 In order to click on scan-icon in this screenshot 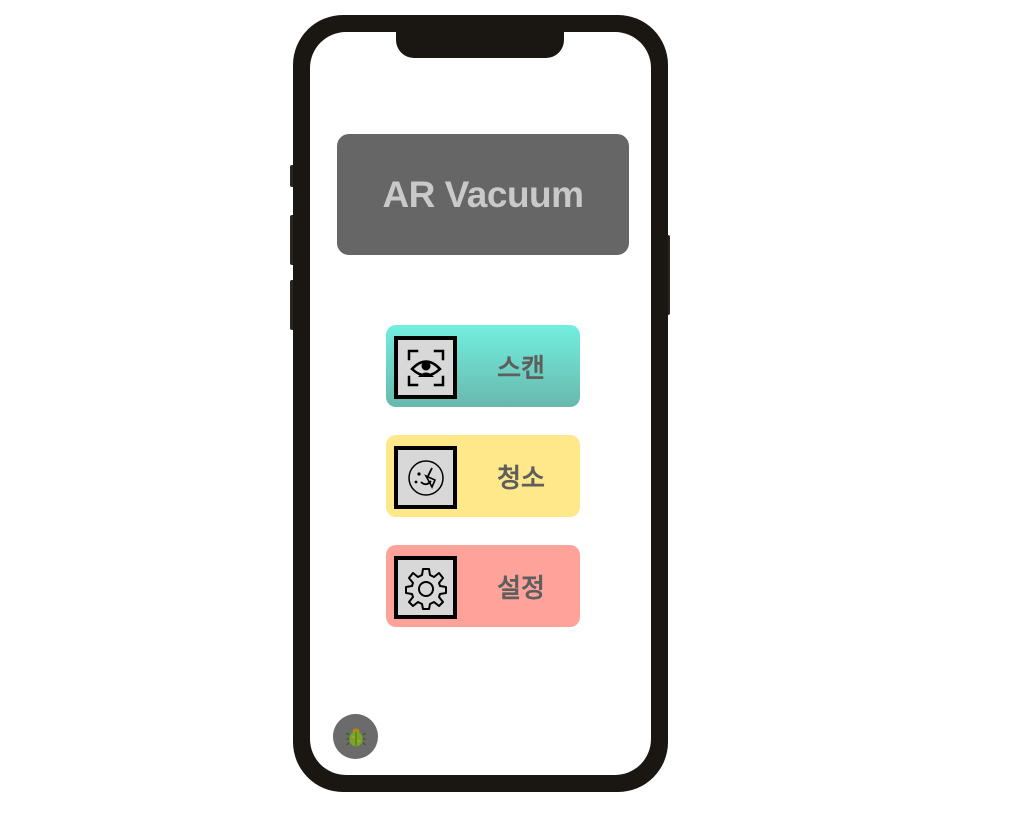, I will do `click(425, 367)`.